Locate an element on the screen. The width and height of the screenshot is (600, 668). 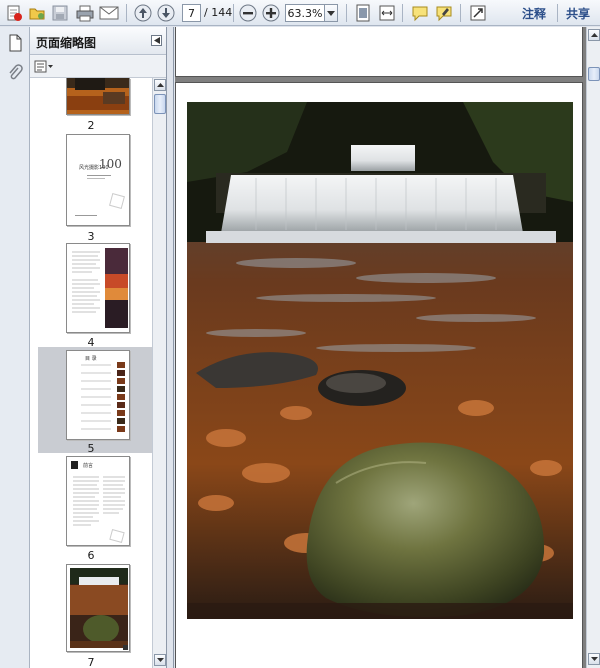
page-number-input: 7 is located at coordinates (191, 13).